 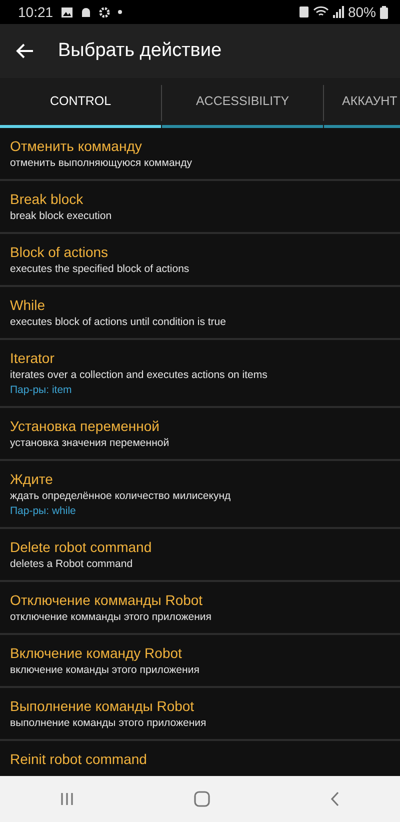 What do you see at coordinates (76, 146) in the screenshot?
I see `action-title: Отменить комманду` at bounding box center [76, 146].